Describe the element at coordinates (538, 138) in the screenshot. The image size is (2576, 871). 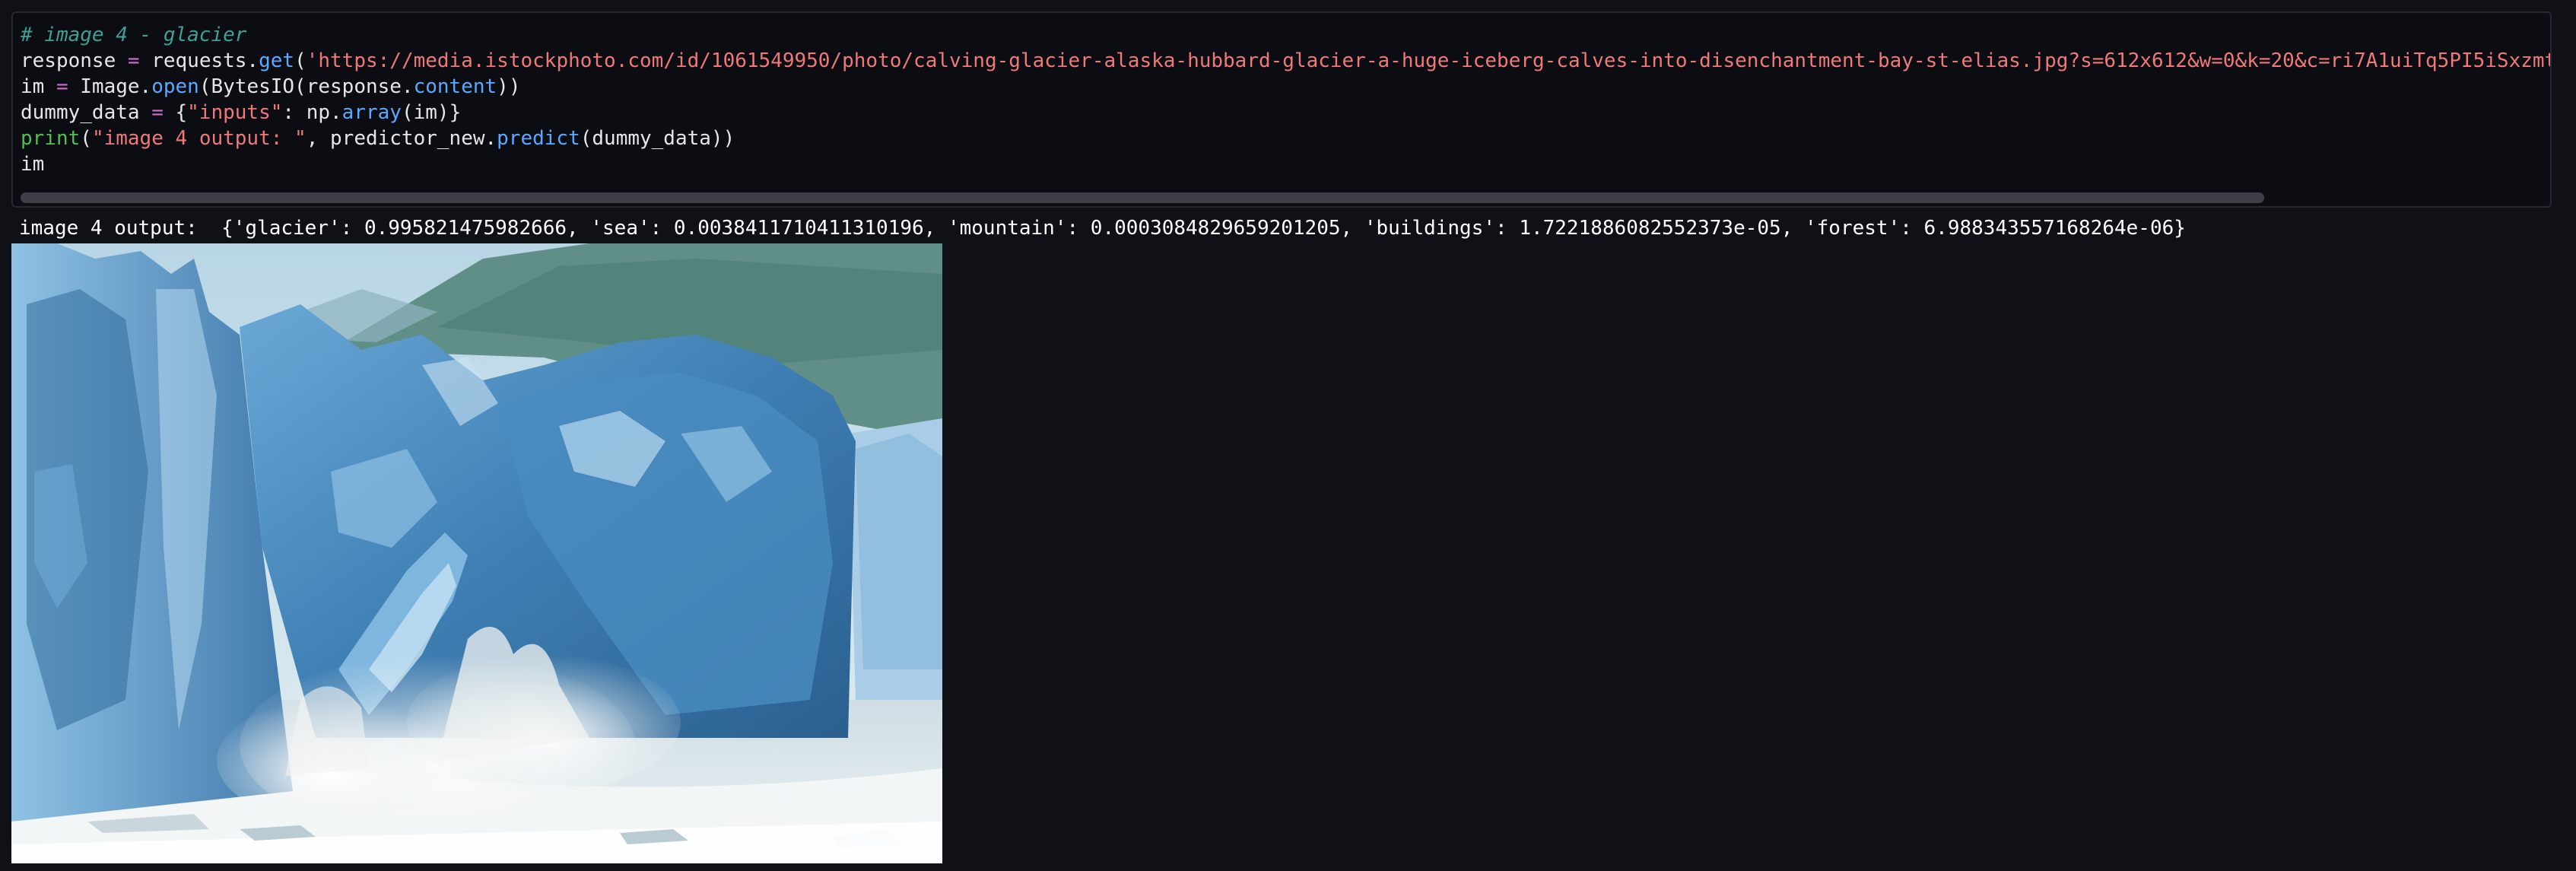
I see `code-function: predict` at that location.